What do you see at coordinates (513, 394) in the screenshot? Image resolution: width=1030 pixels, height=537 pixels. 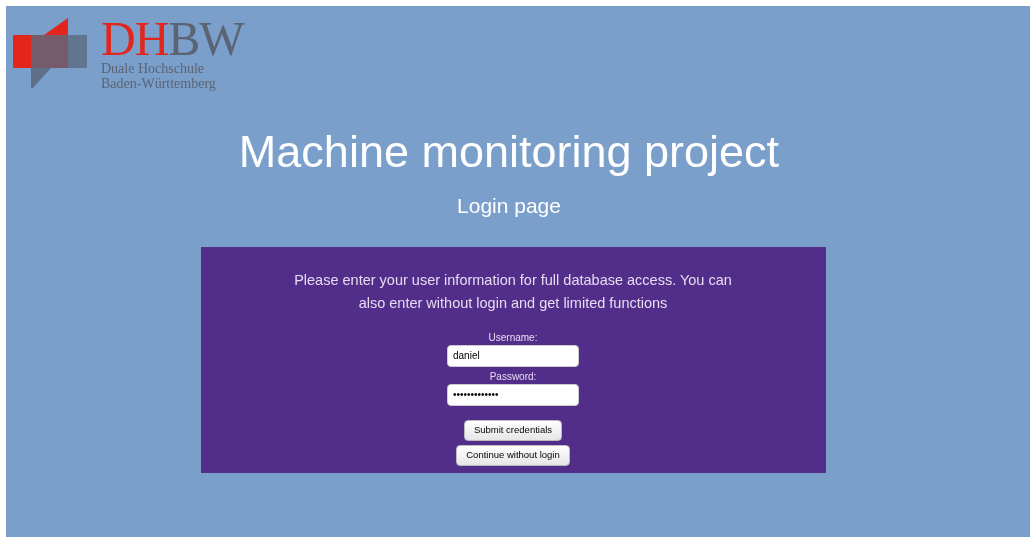 I see `text-field: •••••••••••••` at bounding box center [513, 394].